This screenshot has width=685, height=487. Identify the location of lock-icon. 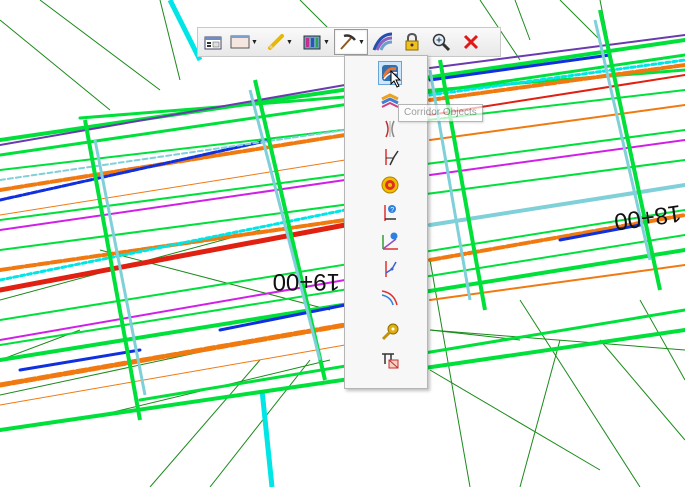
(412, 41).